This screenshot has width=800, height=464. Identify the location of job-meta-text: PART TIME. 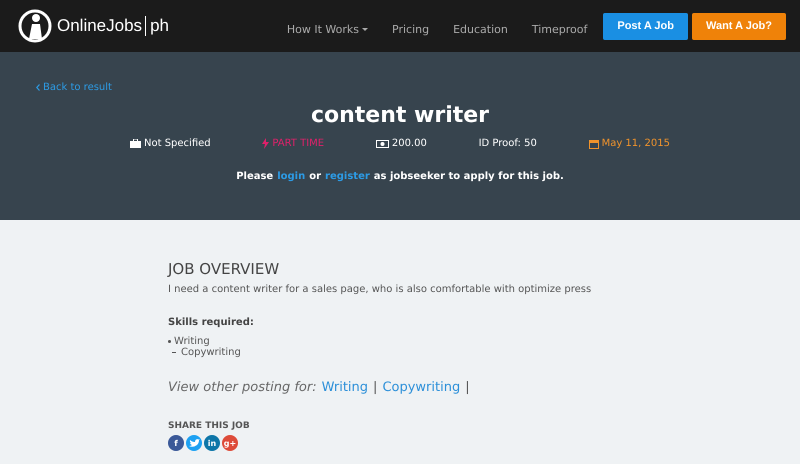
(298, 143).